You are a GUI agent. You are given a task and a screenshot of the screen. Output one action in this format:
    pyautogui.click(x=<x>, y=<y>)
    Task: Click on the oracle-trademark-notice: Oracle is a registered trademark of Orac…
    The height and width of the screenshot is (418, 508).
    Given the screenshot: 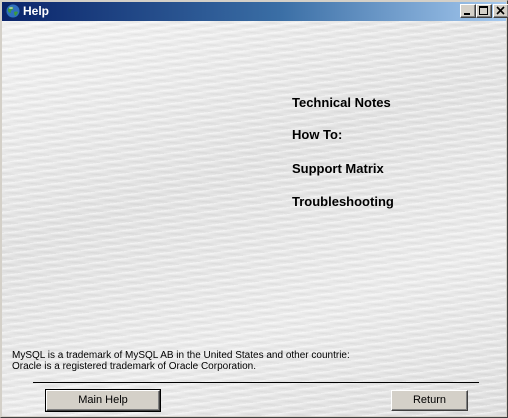 What is the action you would take?
    pyautogui.click(x=134, y=366)
    